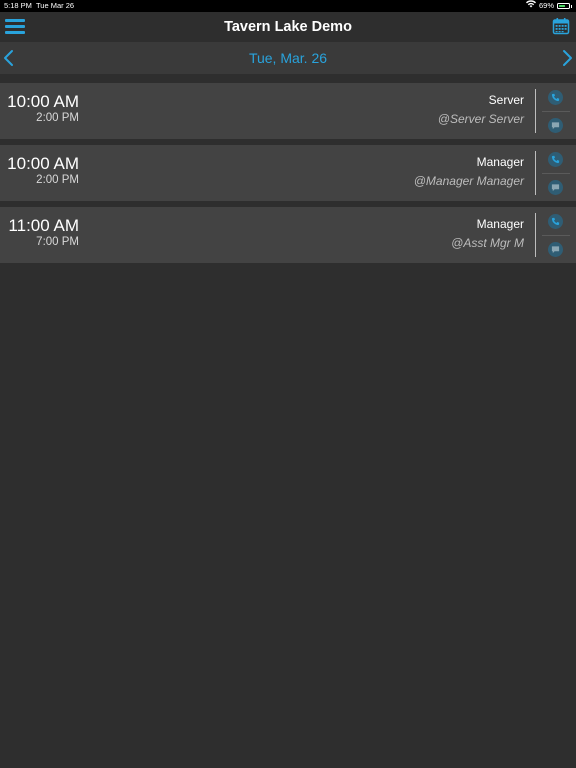 This screenshot has width=576, height=768. Describe the element at coordinates (567, 58) in the screenshot. I see `chevron-right-icon` at that location.